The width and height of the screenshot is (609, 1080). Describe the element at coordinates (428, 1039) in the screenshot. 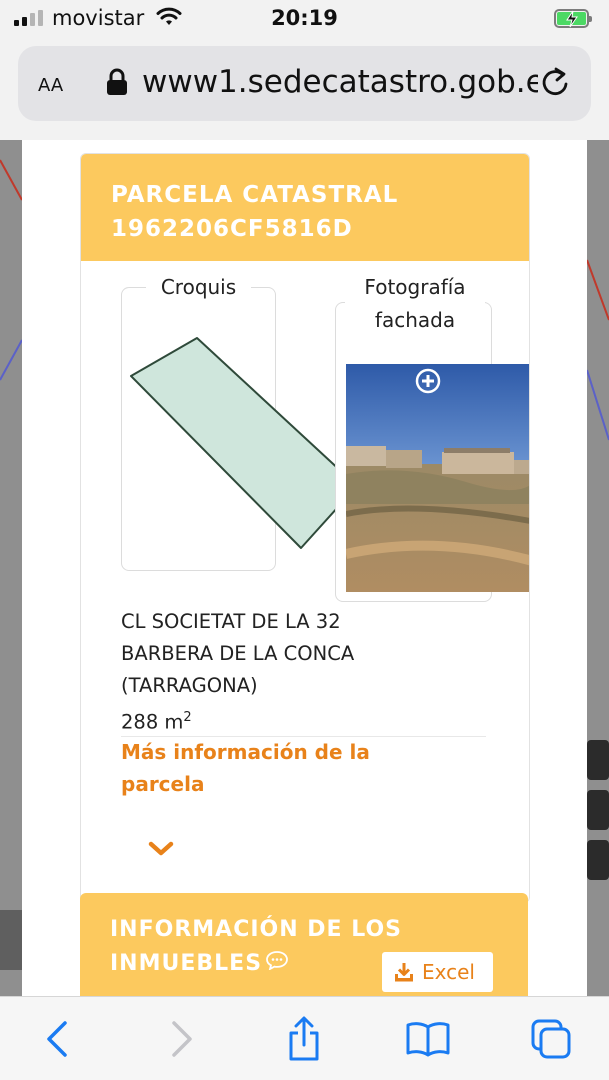

I see `bookmarks-icon` at that location.